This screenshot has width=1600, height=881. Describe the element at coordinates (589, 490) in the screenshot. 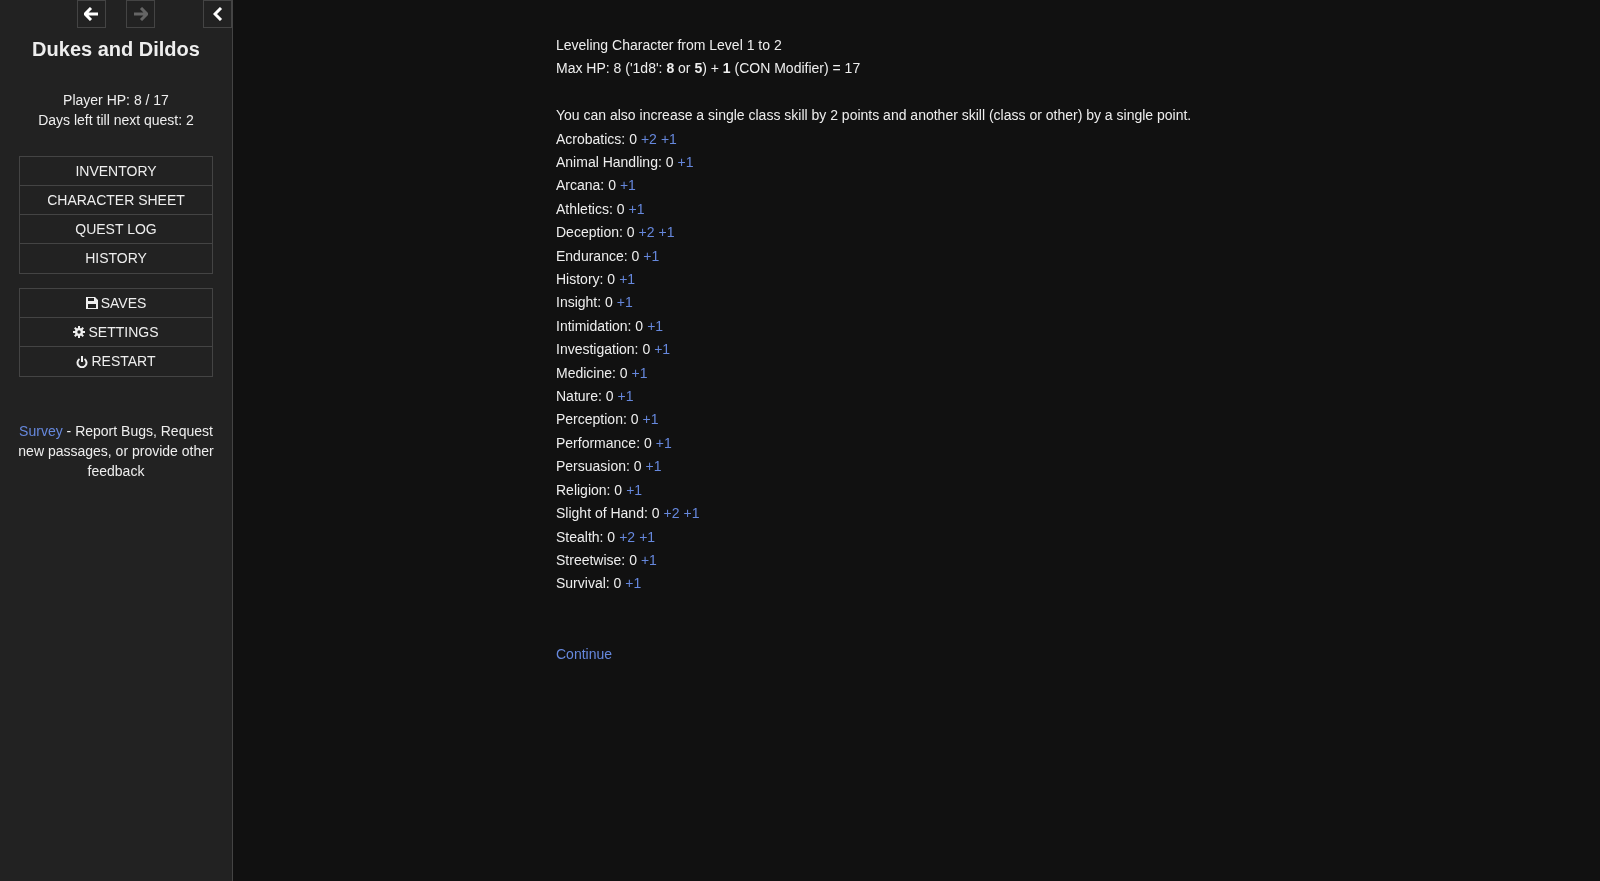

I see `skill-text: Religion: 0` at that location.